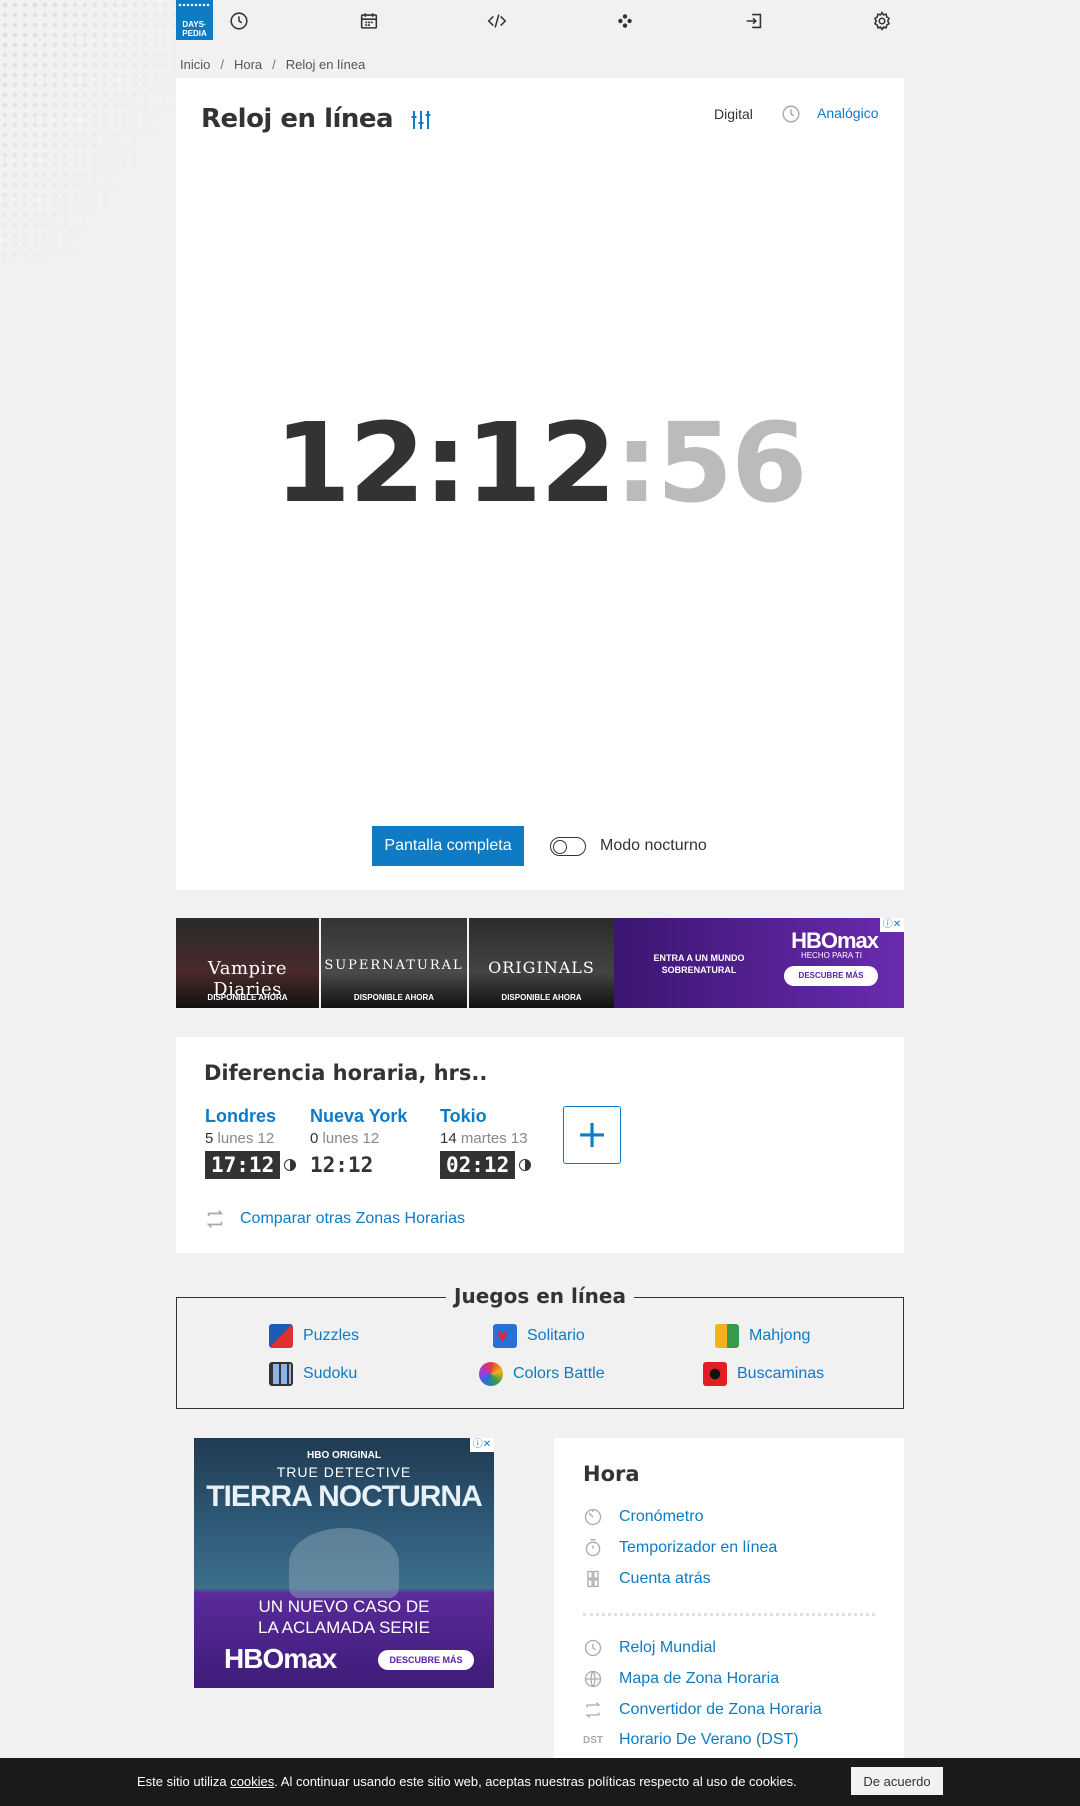 The height and width of the screenshot is (1806, 1080). I want to click on city-time: 17:12, so click(251, 1165).